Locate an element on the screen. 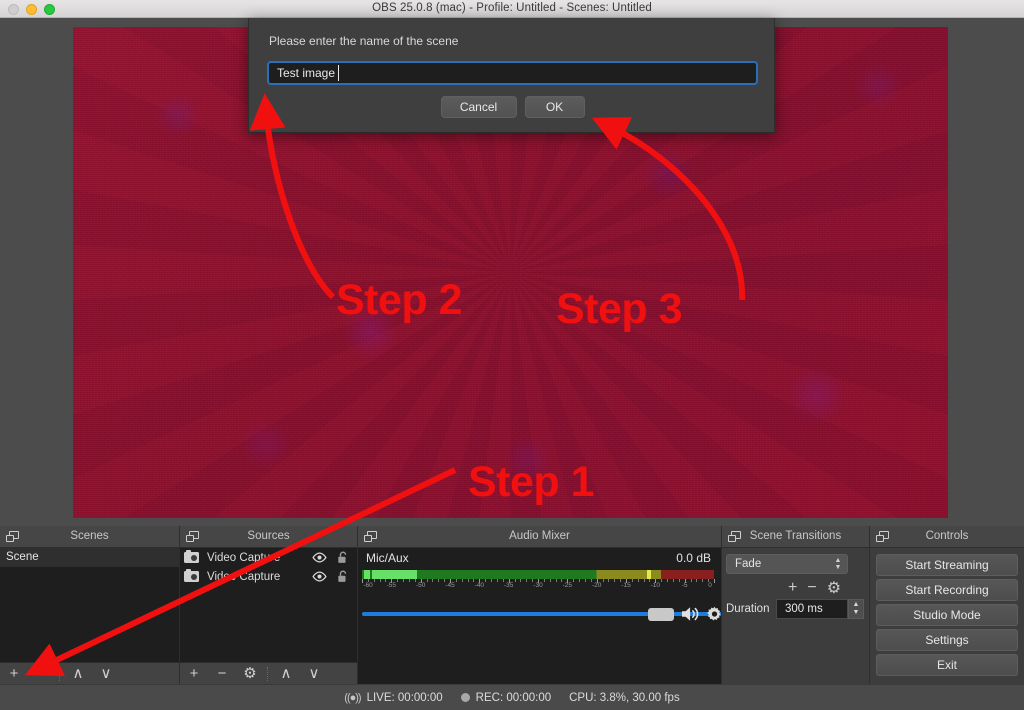 This screenshot has height=710, width=1024. duration-input: 300 ms is located at coordinates (812, 609).